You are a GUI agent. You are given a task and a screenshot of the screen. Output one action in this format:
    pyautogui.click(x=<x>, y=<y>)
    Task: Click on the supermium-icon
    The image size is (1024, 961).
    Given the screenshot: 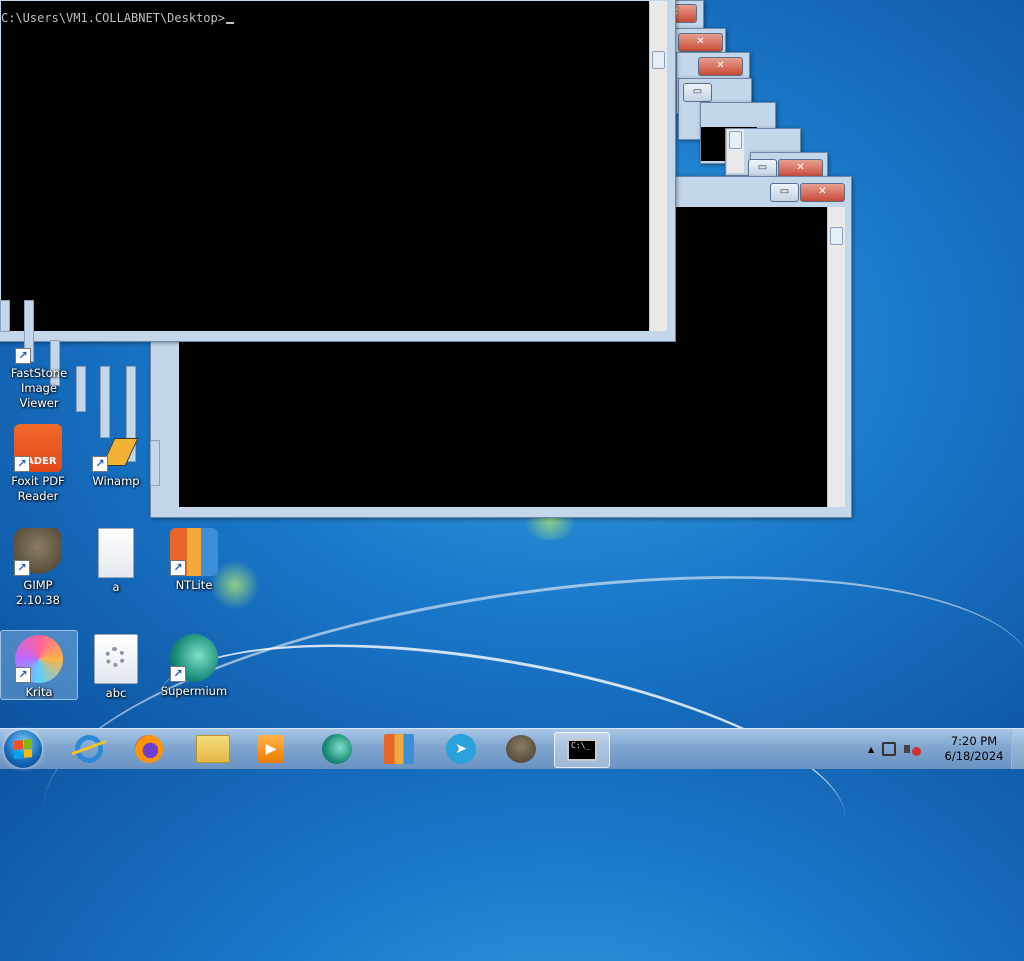 What is the action you would take?
    pyautogui.click(x=337, y=749)
    